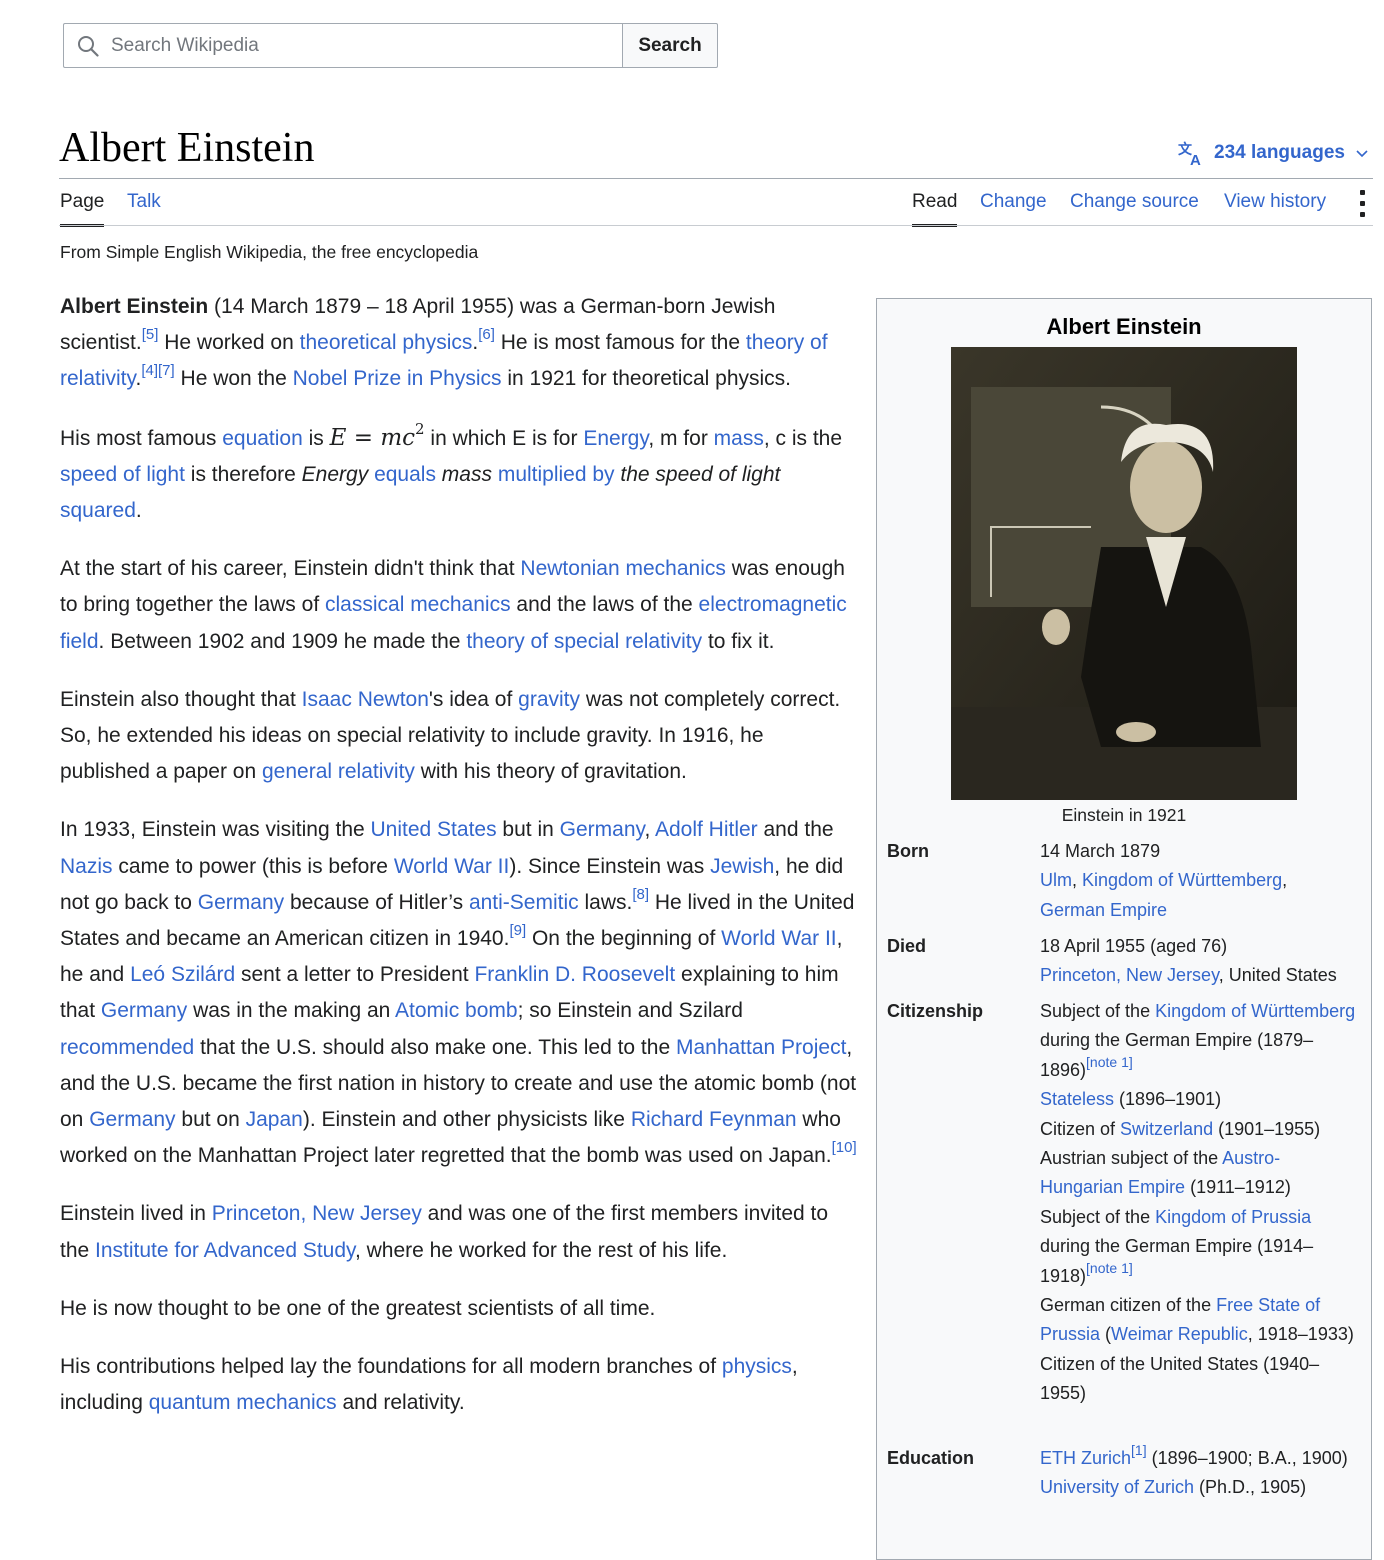  I want to click on link-general-relativity: general relativity, so click(338, 771).